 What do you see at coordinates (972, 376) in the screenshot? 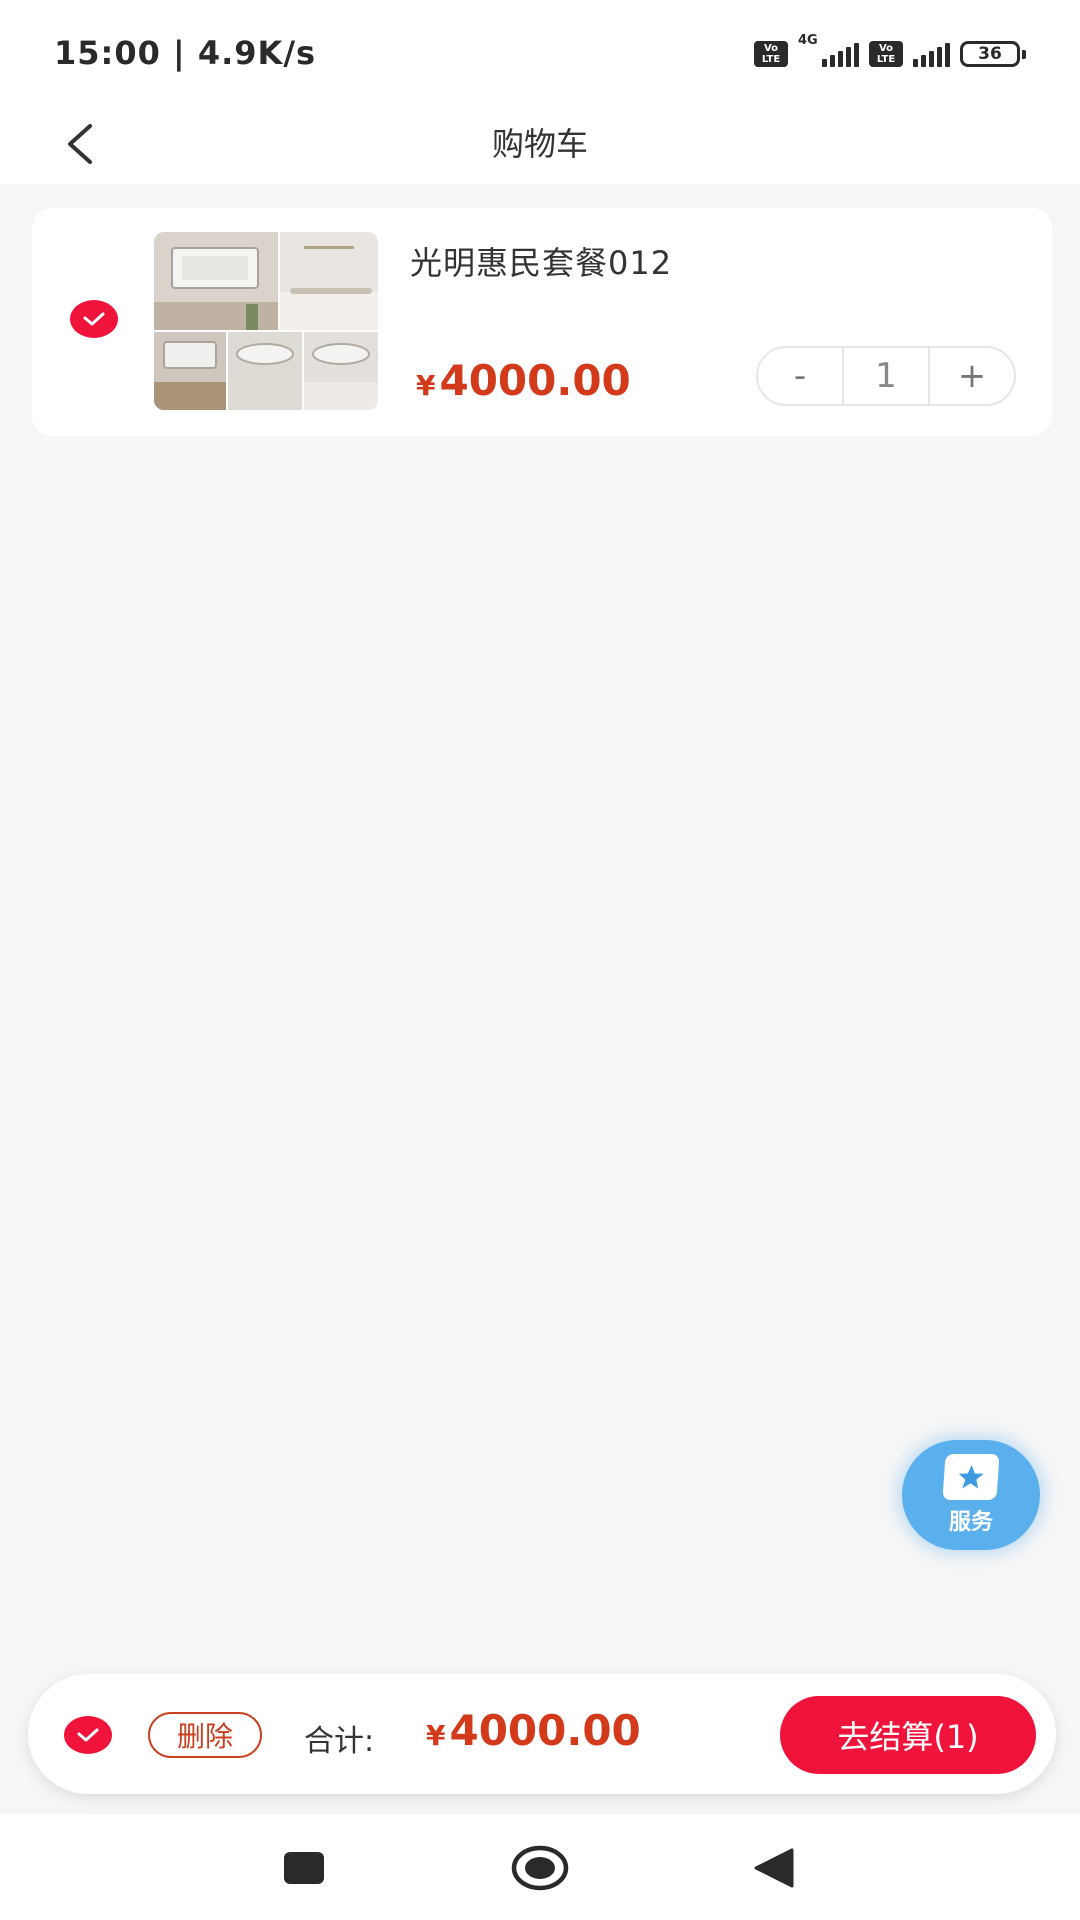
I see `increment-button: +` at bounding box center [972, 376].